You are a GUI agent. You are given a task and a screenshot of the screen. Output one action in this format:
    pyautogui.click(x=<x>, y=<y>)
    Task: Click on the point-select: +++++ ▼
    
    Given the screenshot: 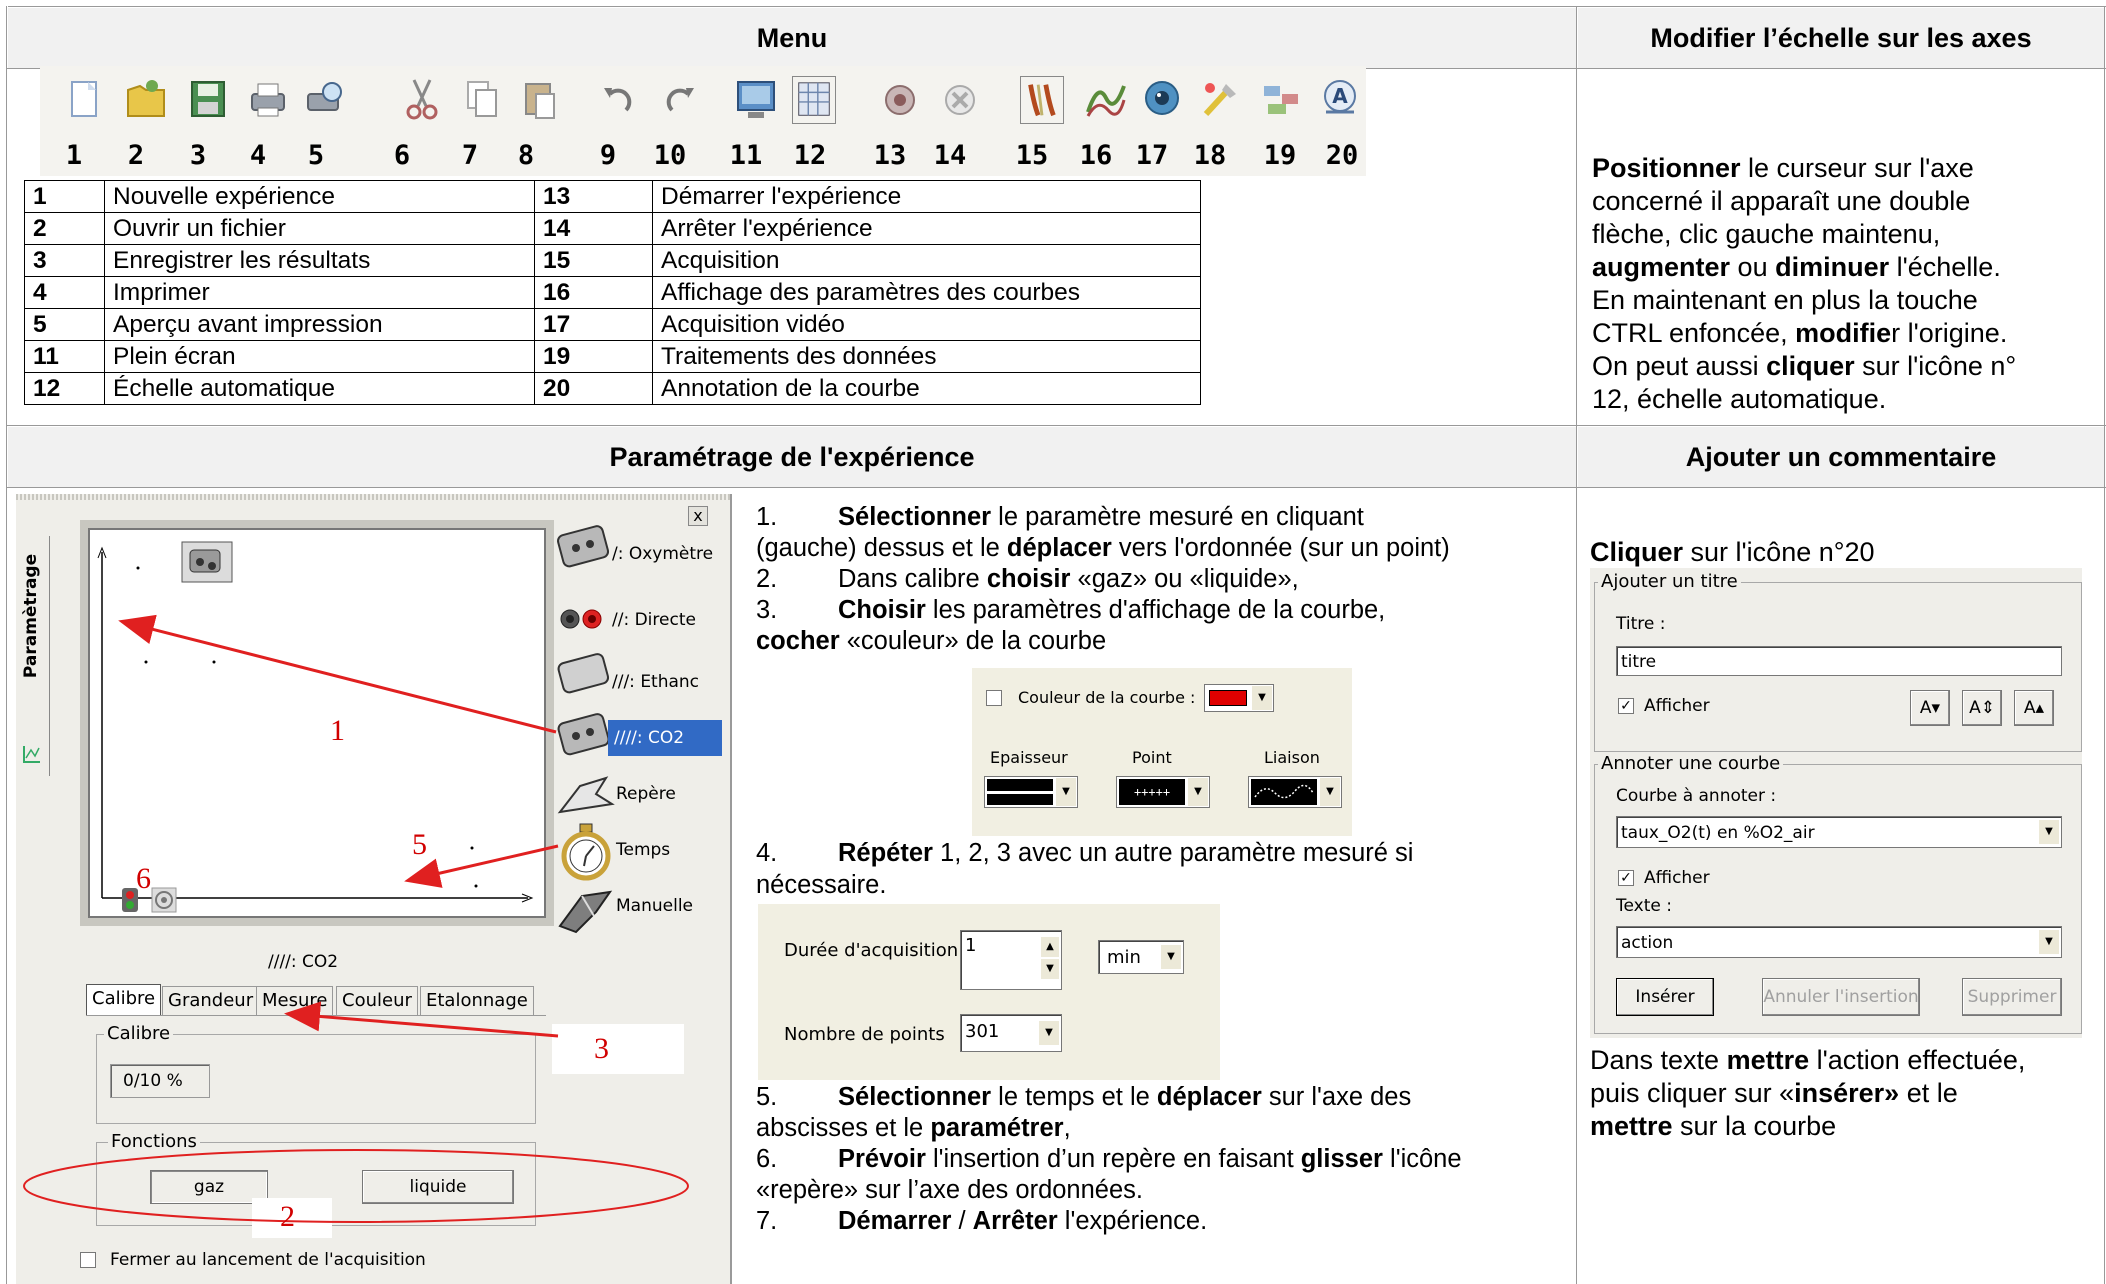 What is the action you would take?
    pyautogui.click(x=1163, y=792)
    